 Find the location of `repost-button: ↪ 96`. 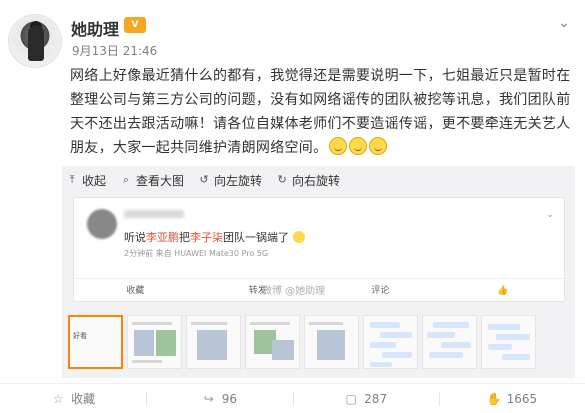

repost-button: ↪ 96 is located at coordinates (219, 398).